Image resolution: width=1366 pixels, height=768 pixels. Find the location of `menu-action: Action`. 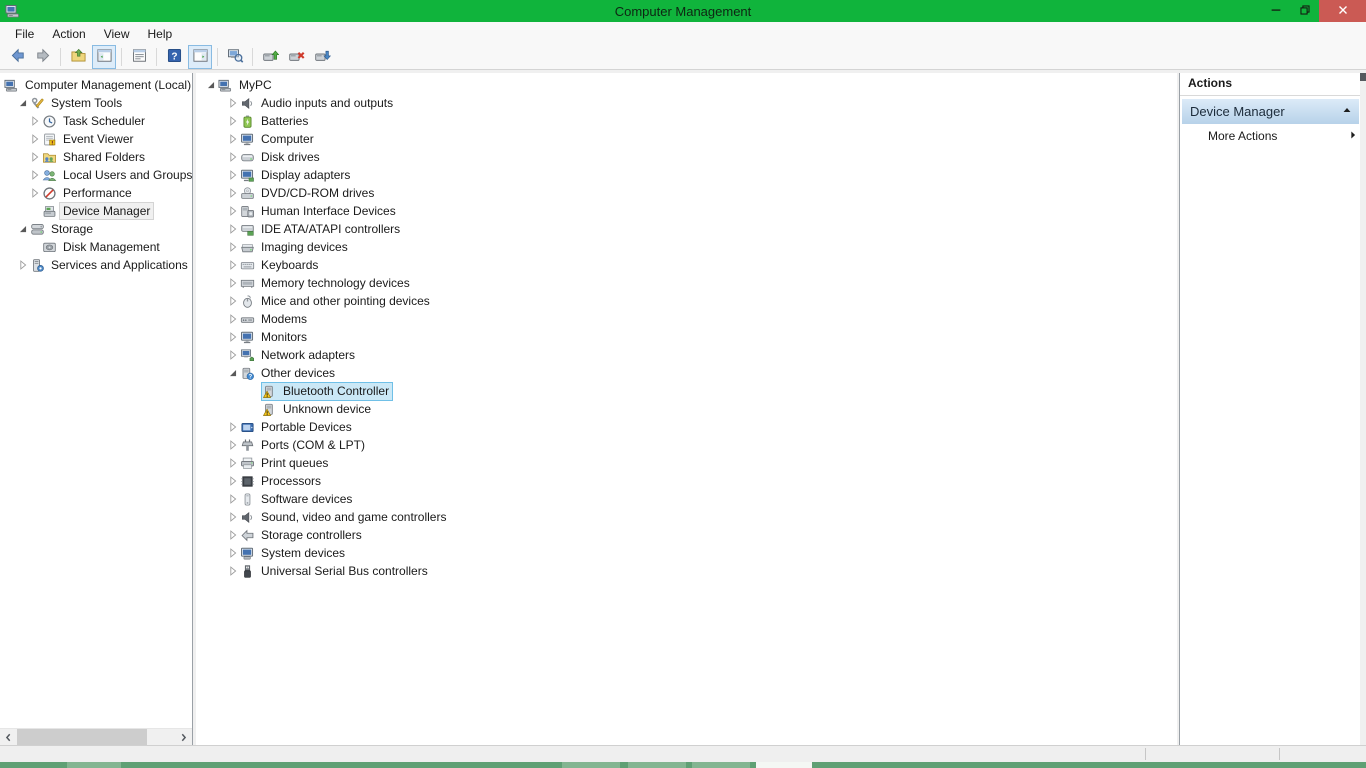

menu-action: Action is located at coordinates (68, 34).